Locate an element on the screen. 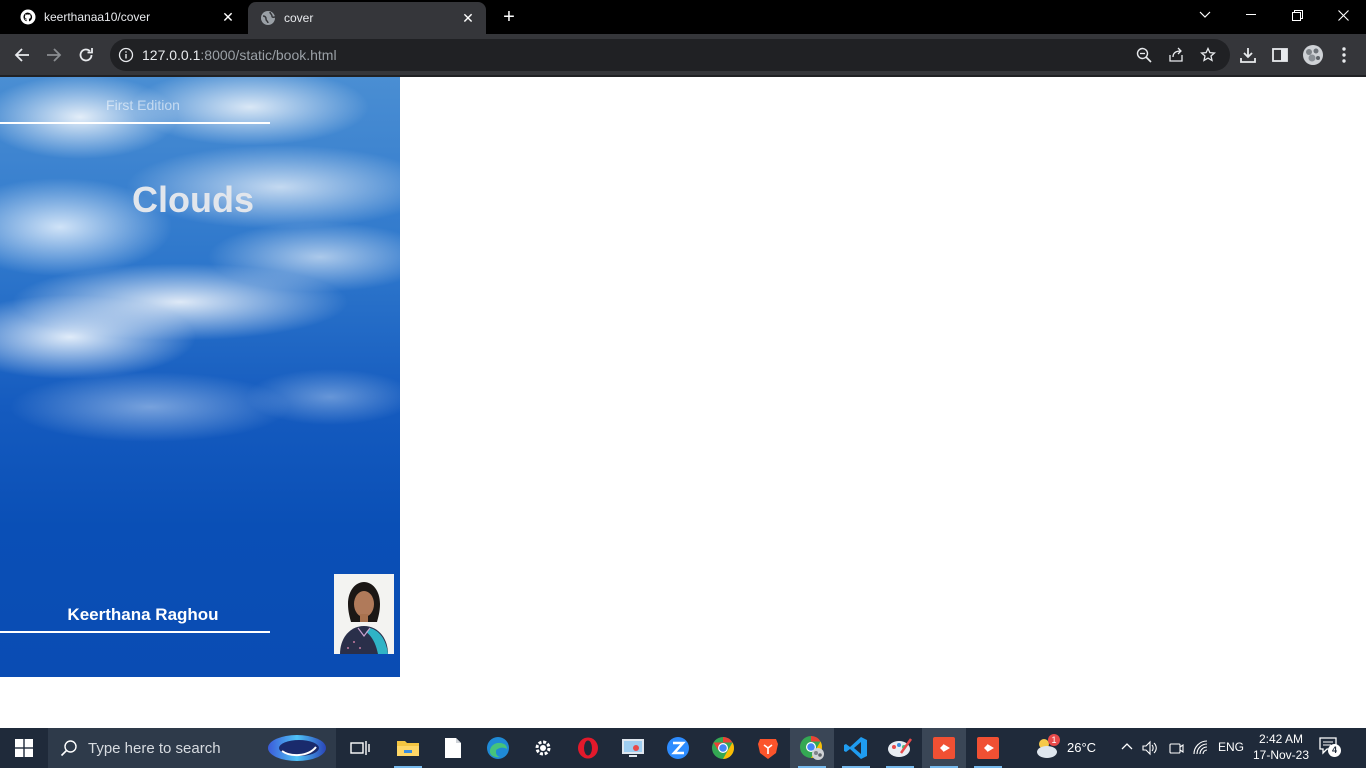  meet-now-icon is located at coordinates (1176, 748).